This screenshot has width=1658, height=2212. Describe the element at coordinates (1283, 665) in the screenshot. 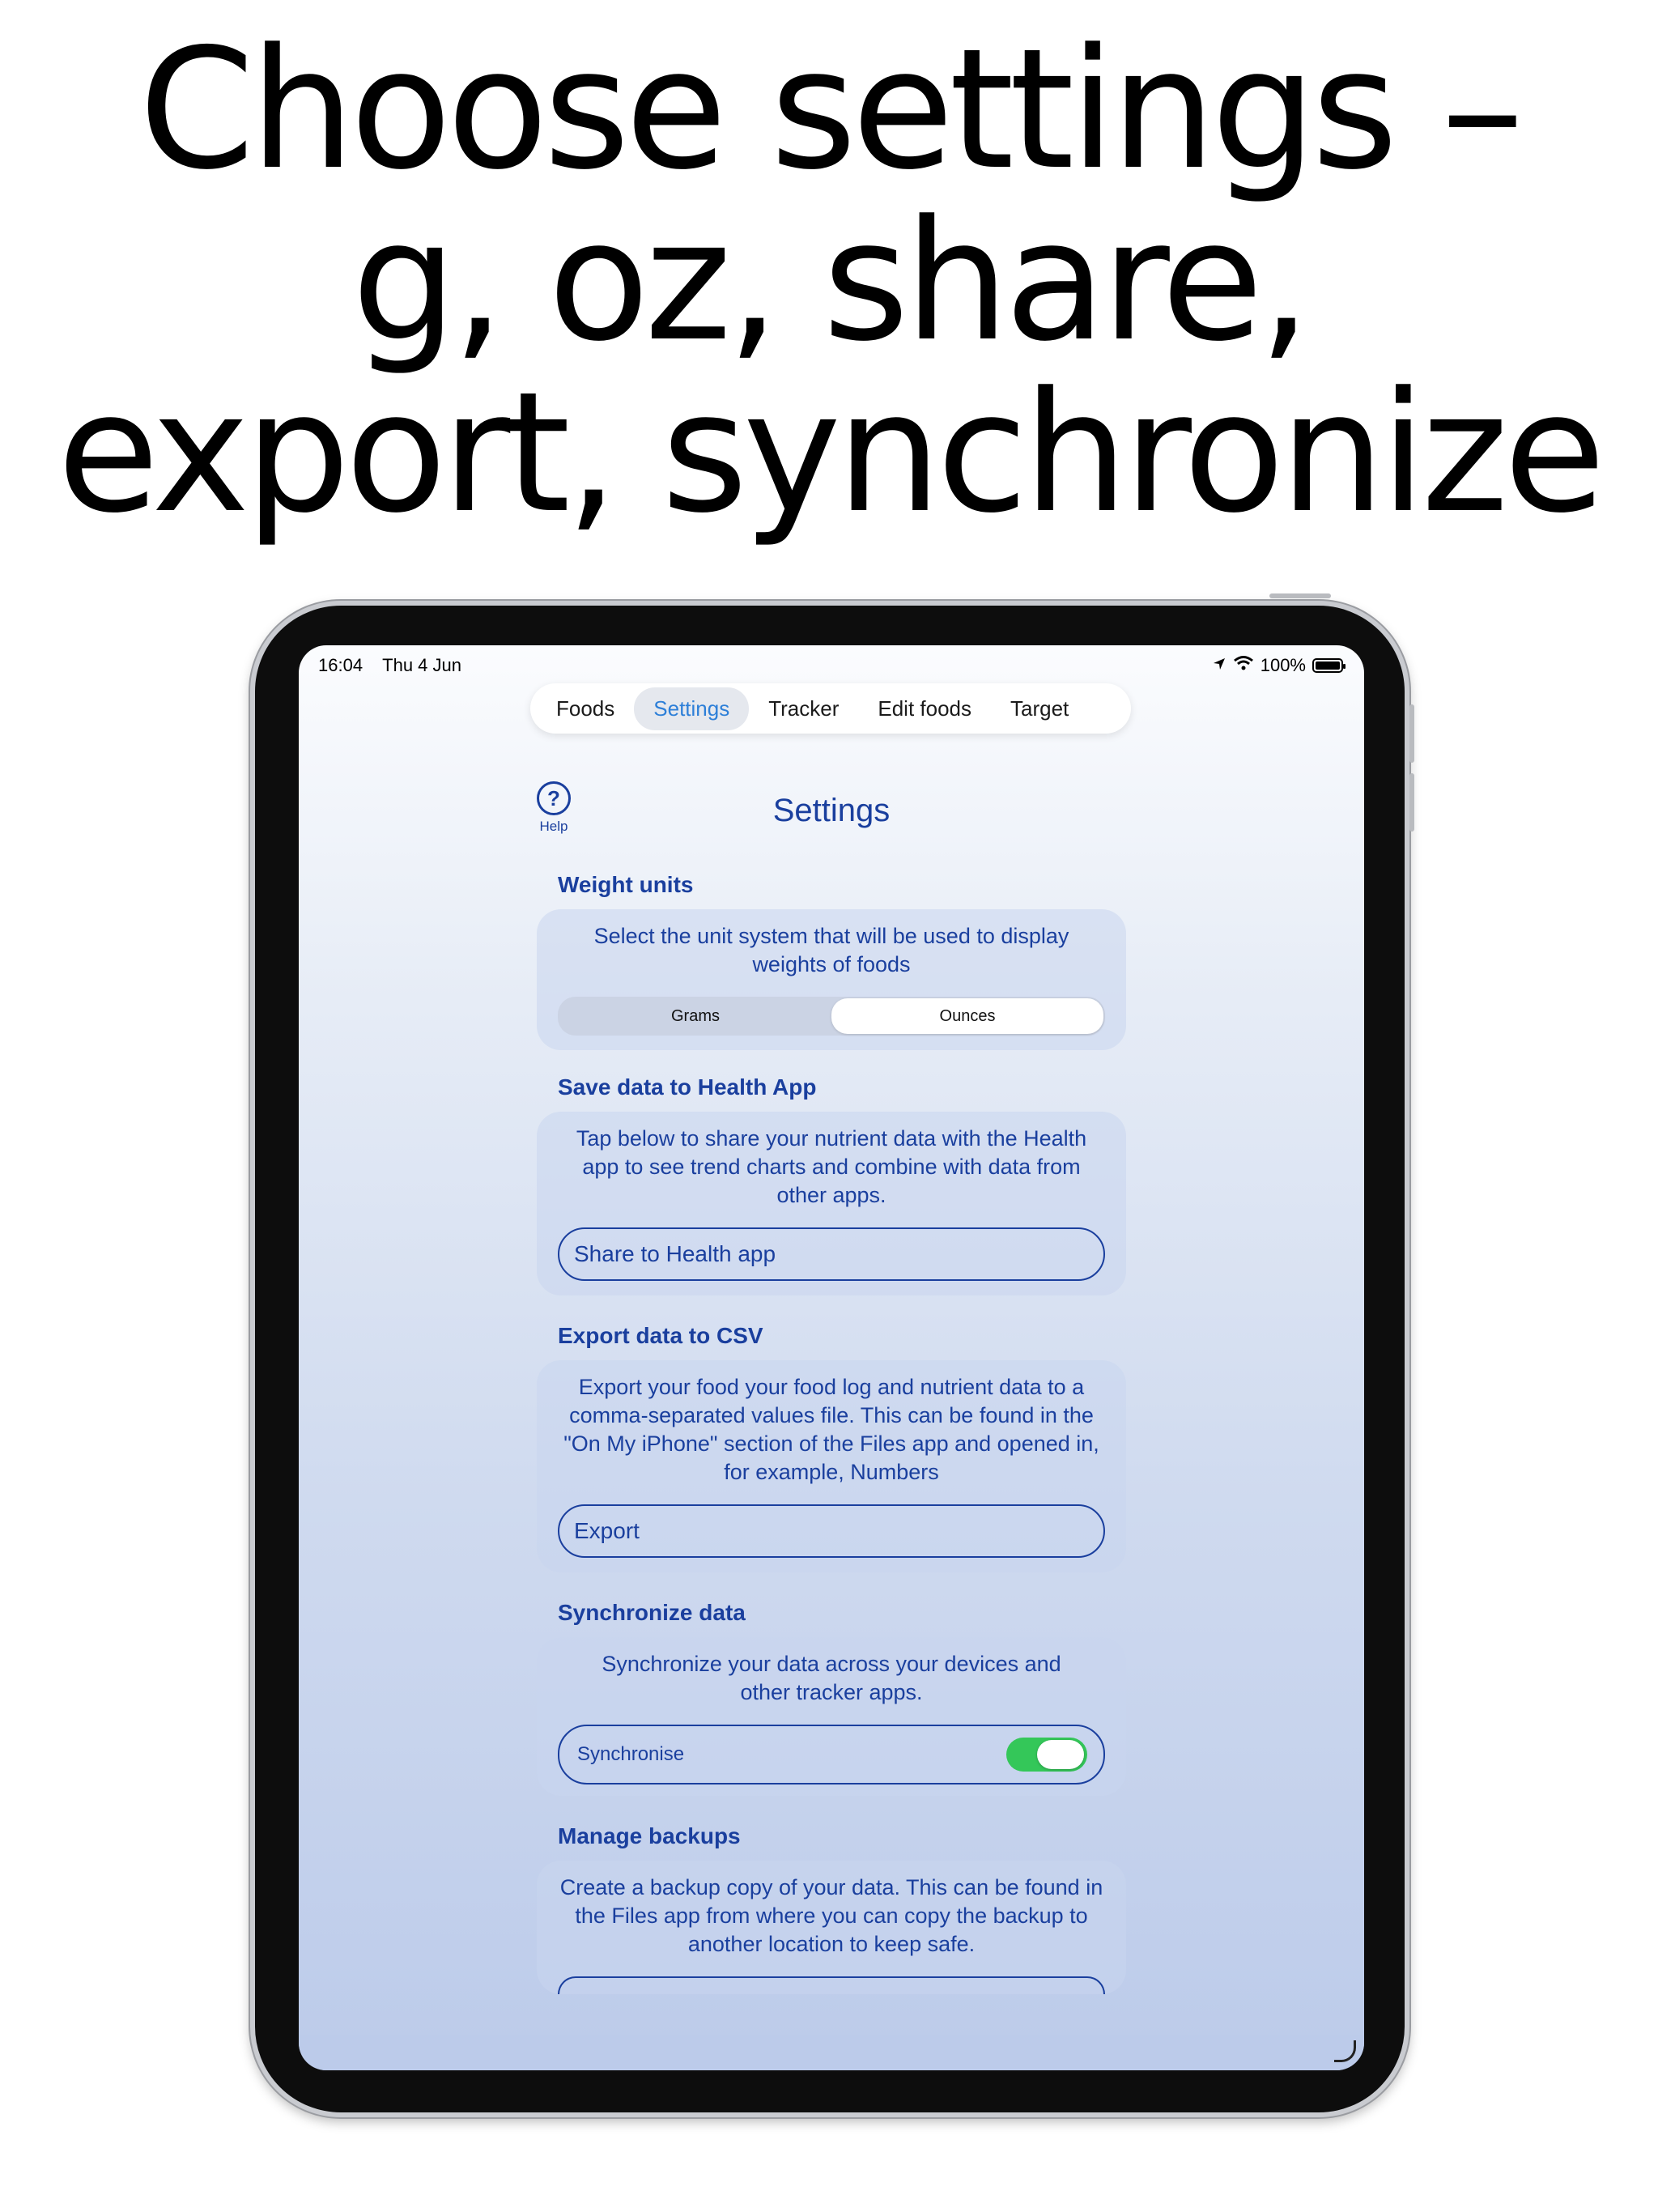

I see `battery-percent: 100%` at that location.